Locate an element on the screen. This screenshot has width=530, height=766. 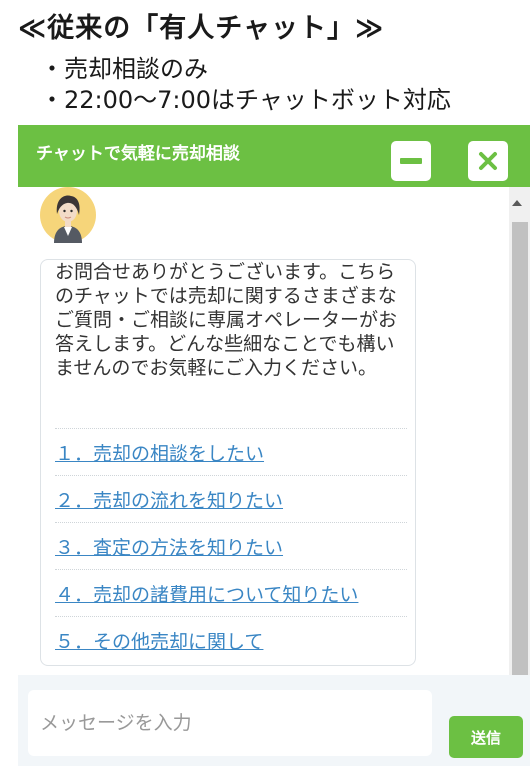
feature-list: ・売却相談のみ ・22:00〜7:00はチャットボット対応 is located at coordinates (245, 85).